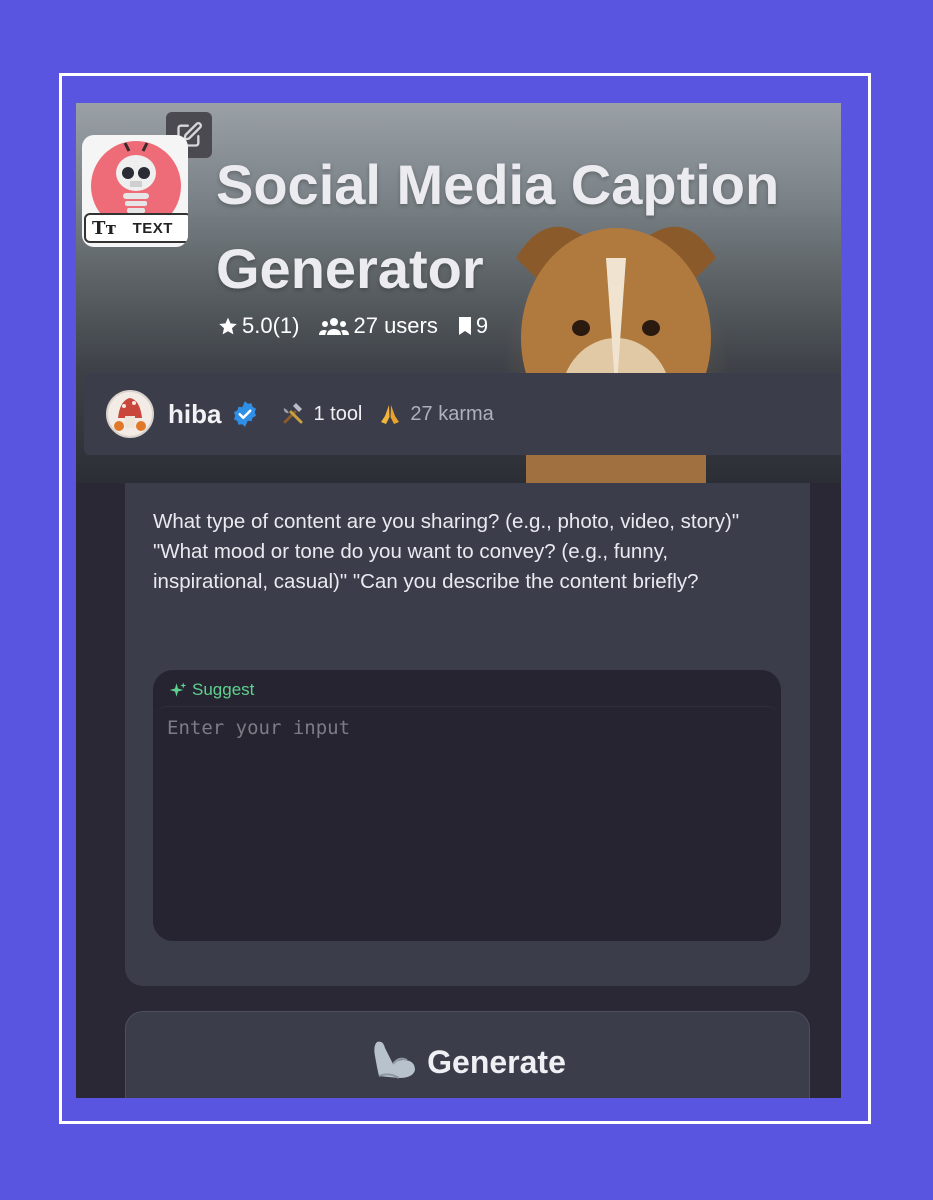 The image size is (933, 1200). I want to click on users-count: 27 users, so click(395, 325).